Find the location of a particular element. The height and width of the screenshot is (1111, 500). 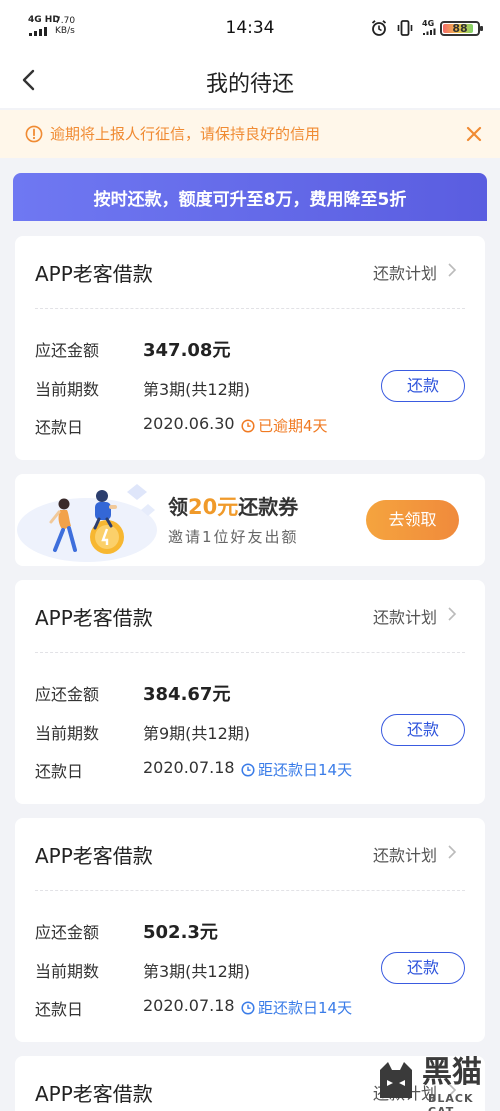

promo-text: 按时还款，额度可升至8万，费用降至5折 is located at coordinates (250, 200).